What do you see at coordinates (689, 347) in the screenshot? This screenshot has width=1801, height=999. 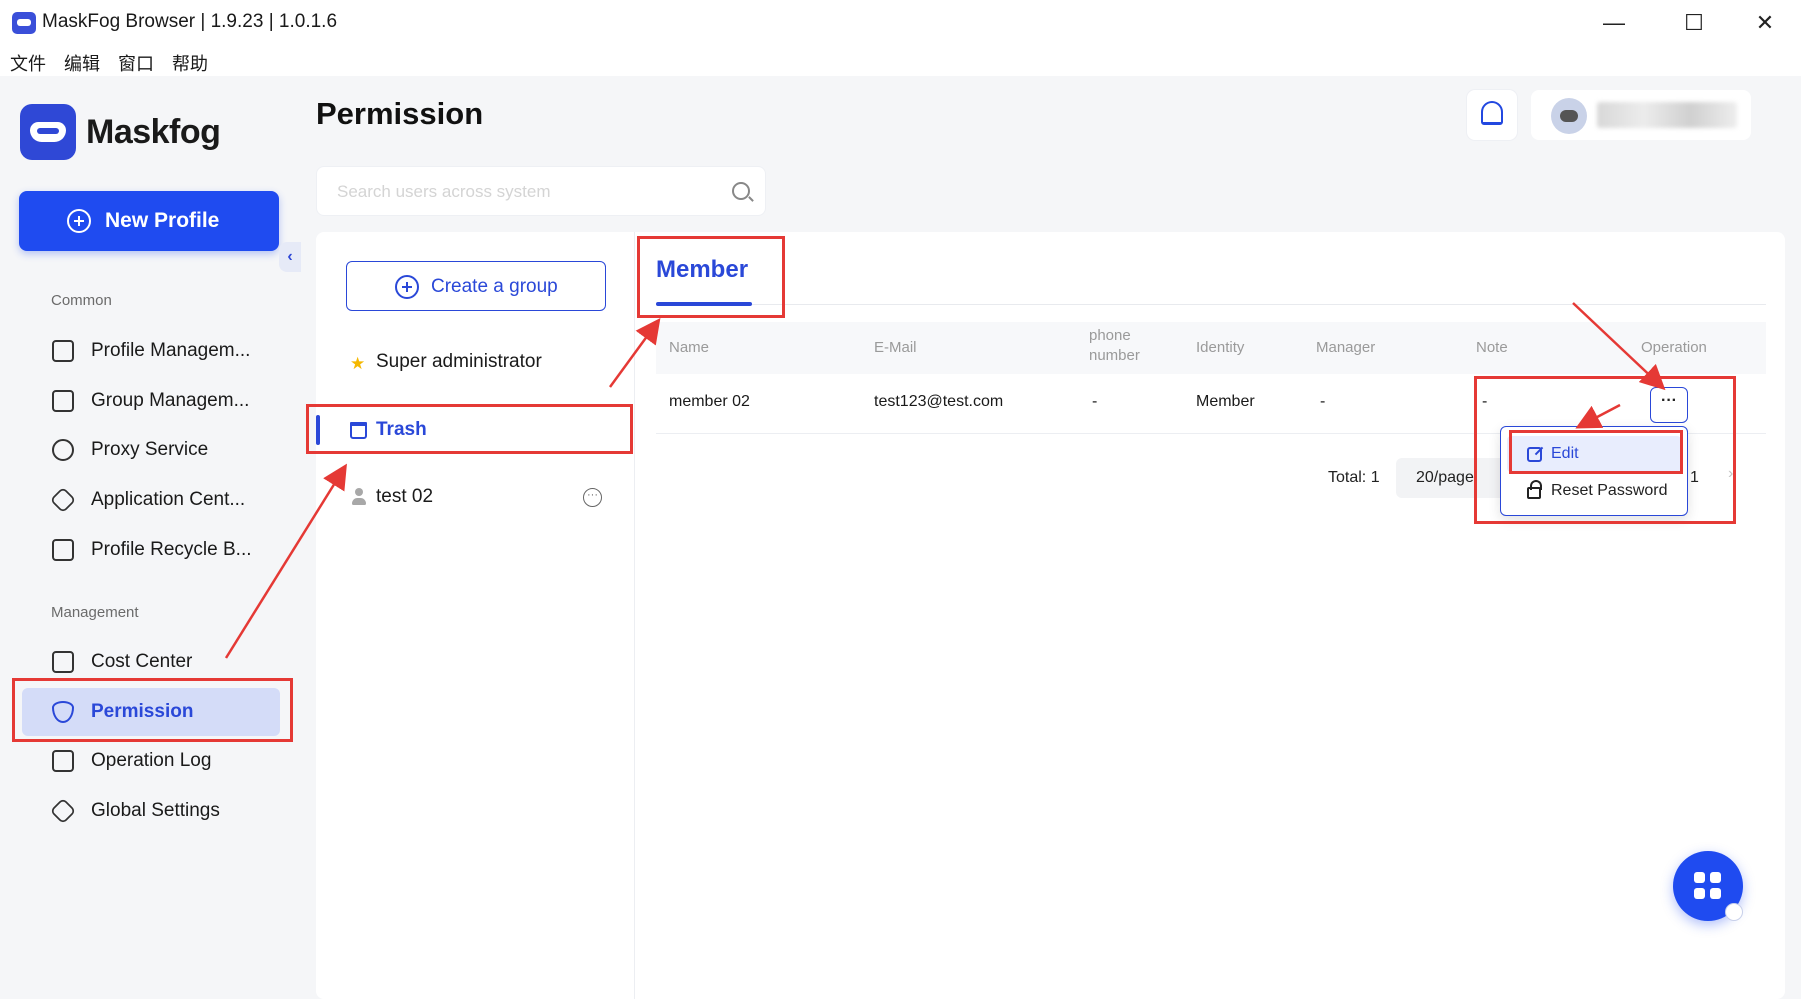 I see `column-header-name: Name` at bounding box center [689, 347].